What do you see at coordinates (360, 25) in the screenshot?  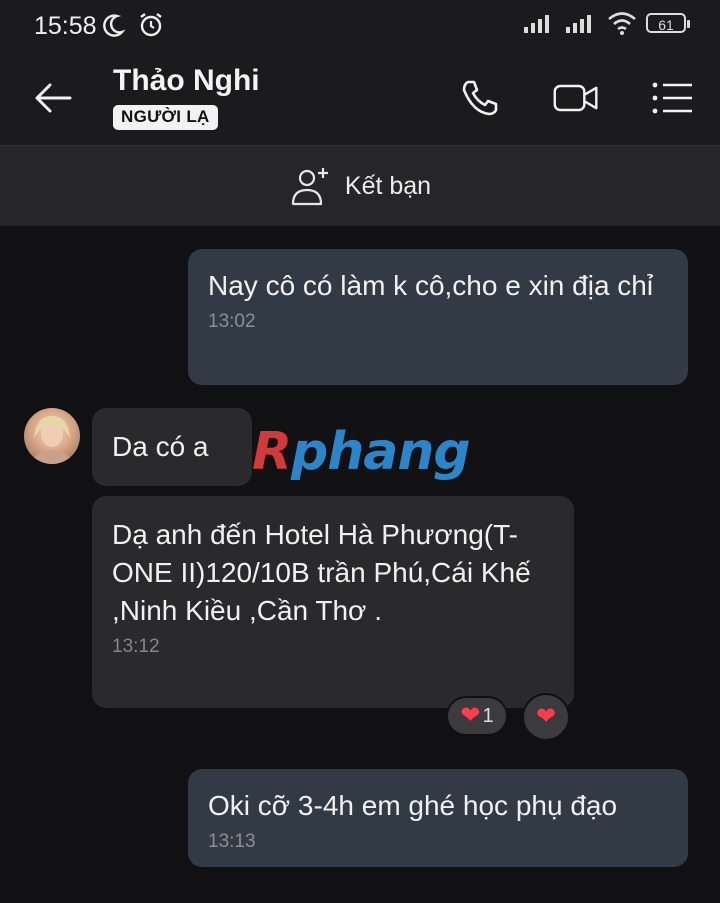 I see `status-bar: 15:58 61` at bounding box center [360, 25].